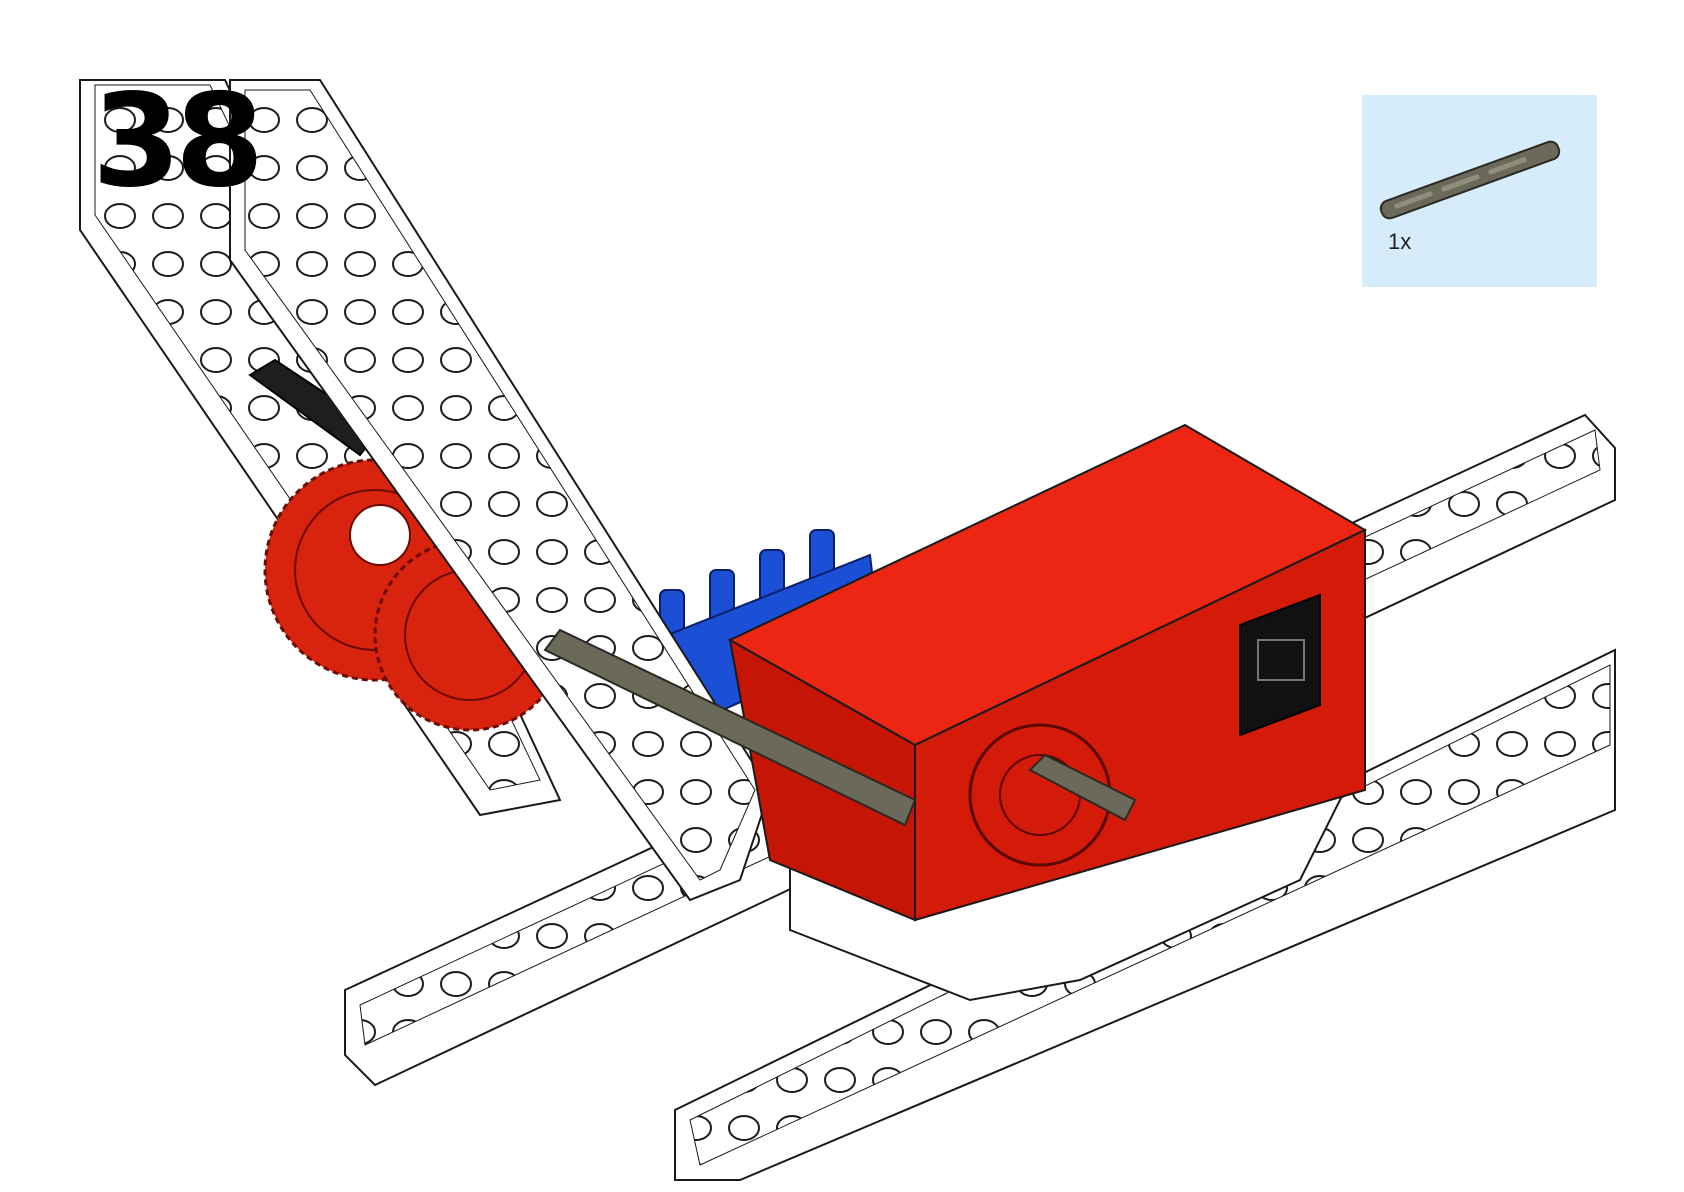  What do you see at coordinates (1400, 241) in the screenshot?
I see `part-quantity: 1x` at bounding box center [1400, 241].